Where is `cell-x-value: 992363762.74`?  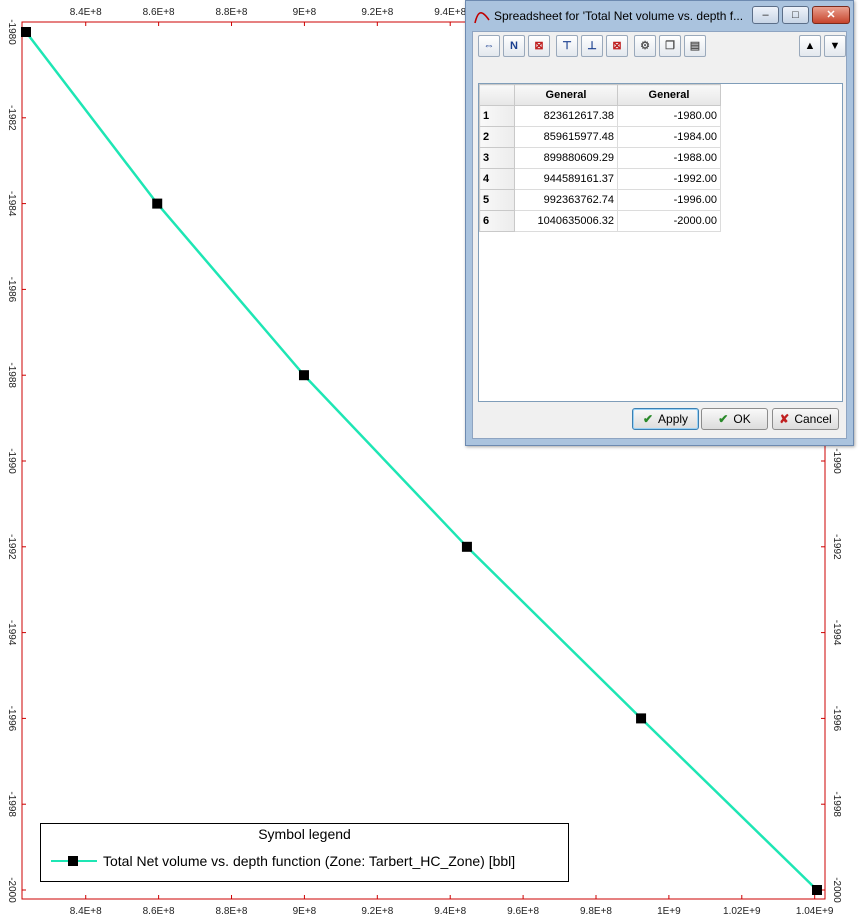
cell-x-value: 992363762.74 is located at coordinates (566, 200).